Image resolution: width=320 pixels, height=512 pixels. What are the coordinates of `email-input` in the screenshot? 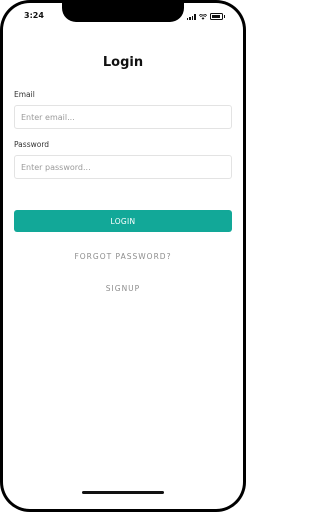 It's located at (123, 117).